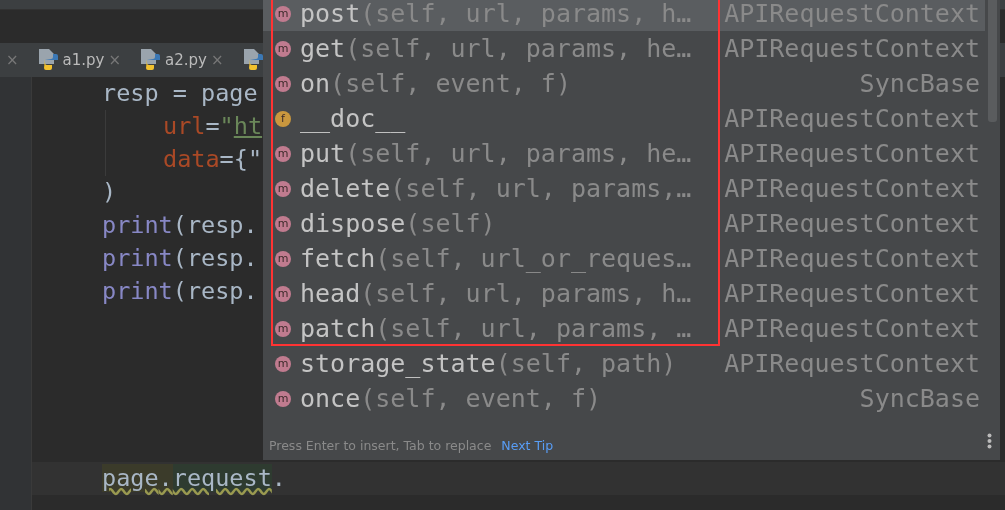 This screenshot has height=510, width=1005. Describe the element at coordinates (624, 363) in the screenshot. I see `completion-item: m storage_state(self, path) APIRequestContext` at that location.